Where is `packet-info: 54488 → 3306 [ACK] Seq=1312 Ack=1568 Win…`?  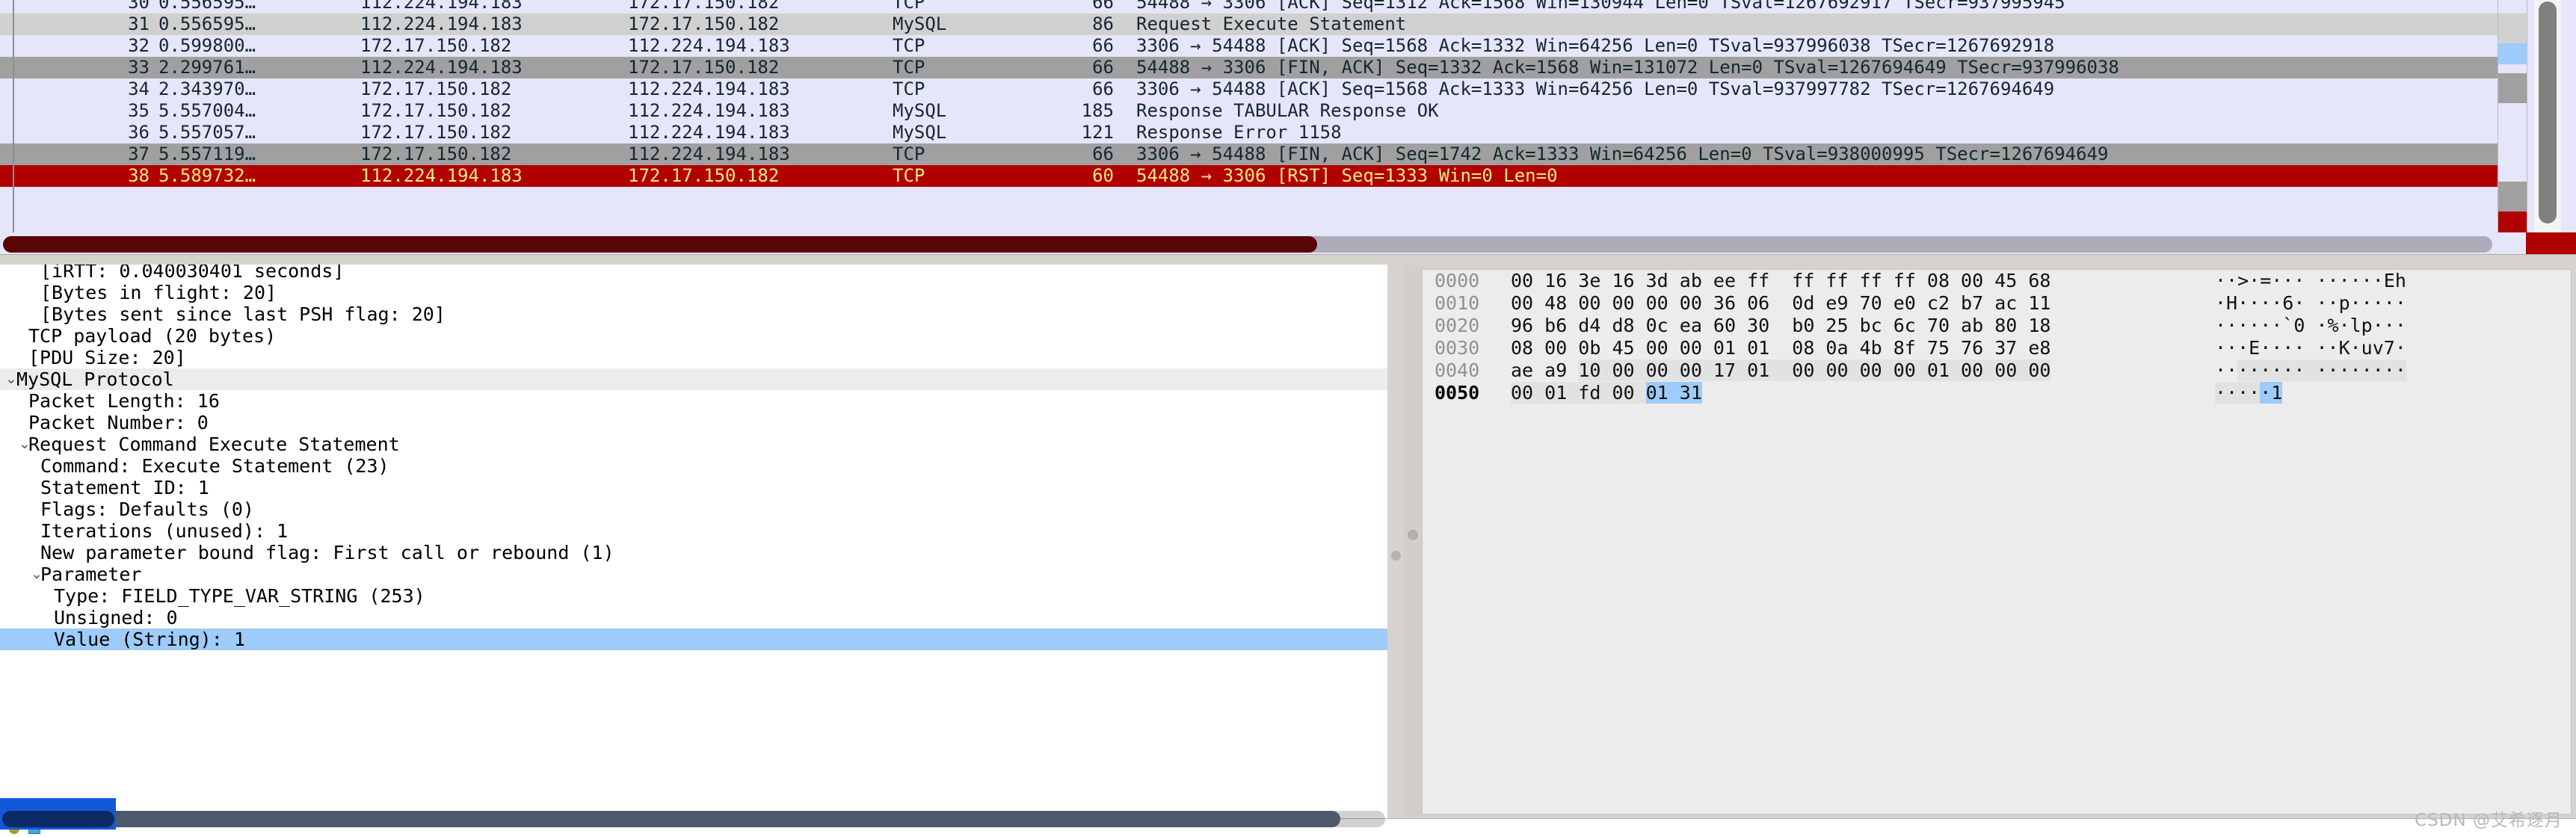
packet-info: 54488 → 3306 [ACK] Seq=1312 Ack=1568 Win… is located at coordinates (1600, 6).